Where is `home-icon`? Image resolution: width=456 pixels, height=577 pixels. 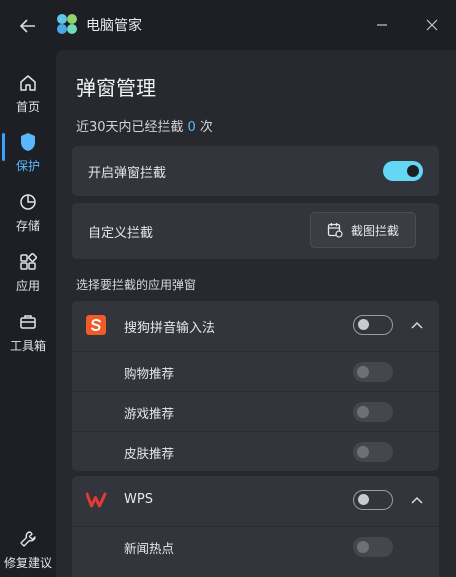
home-icon is located at coordinates (28, 83).